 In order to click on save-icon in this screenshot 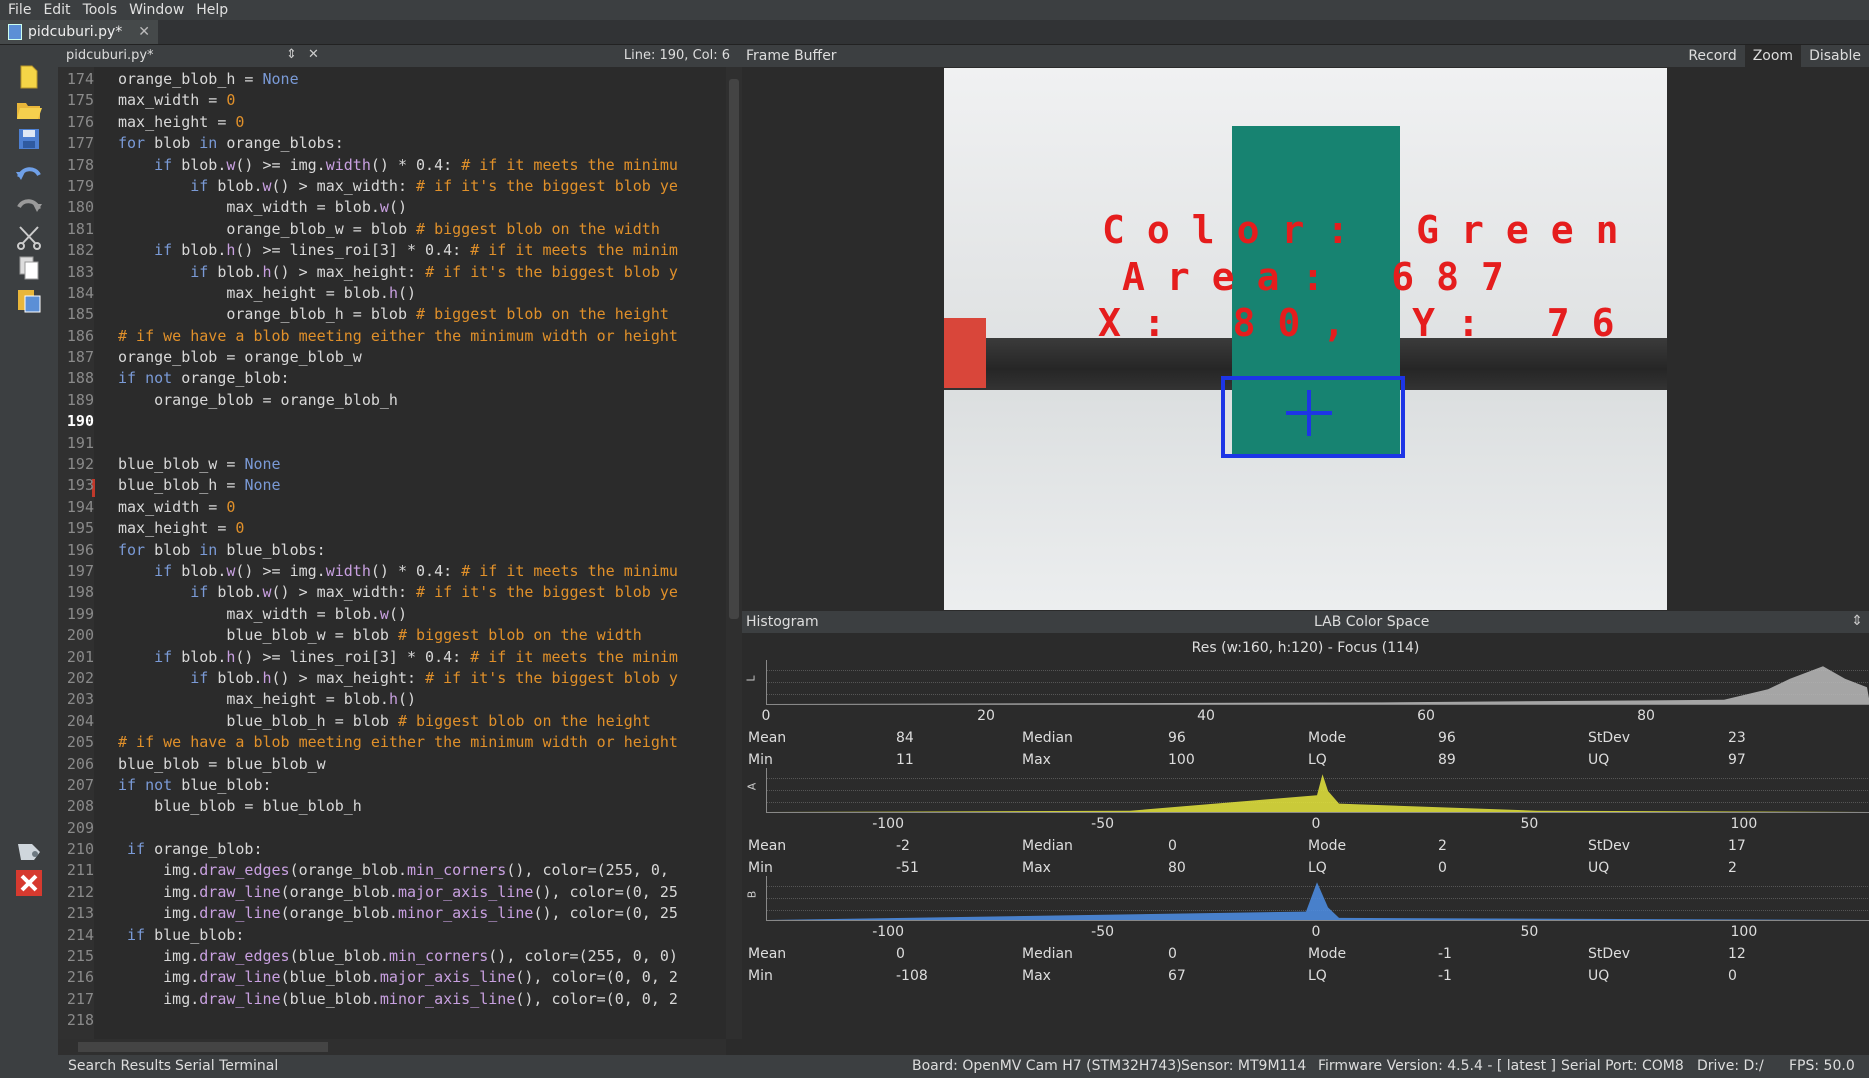, I will do `click(29, 139)`.